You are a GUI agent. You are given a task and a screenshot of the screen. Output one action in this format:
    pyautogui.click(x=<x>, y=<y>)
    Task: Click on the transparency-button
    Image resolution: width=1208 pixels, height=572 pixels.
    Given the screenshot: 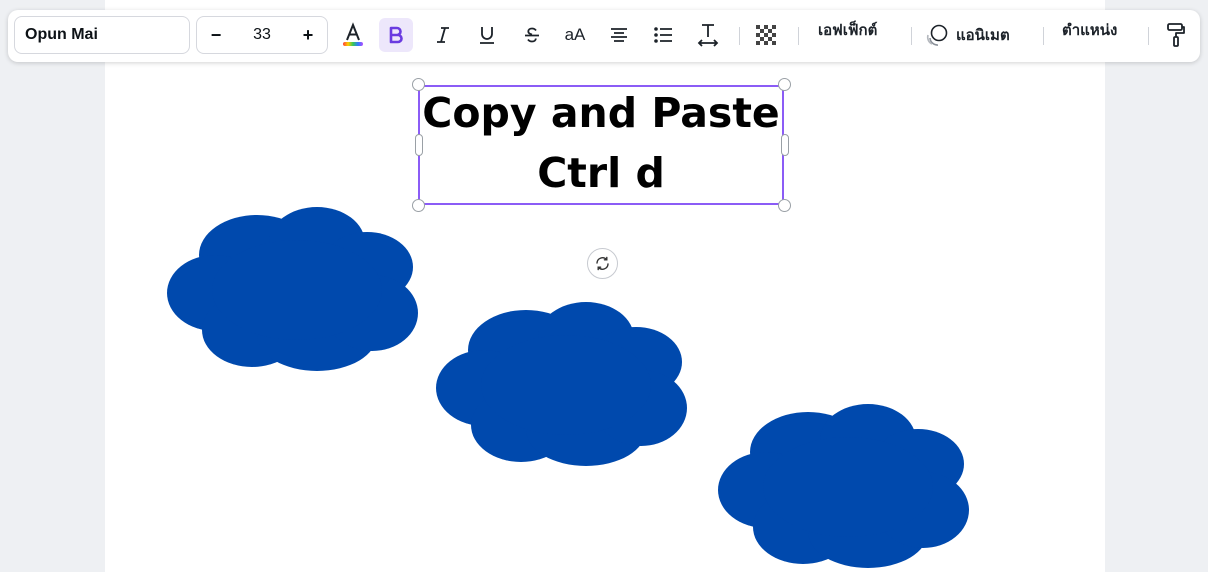 What is the action you would take?
    pyautogui.click(x=766, y=35)
    